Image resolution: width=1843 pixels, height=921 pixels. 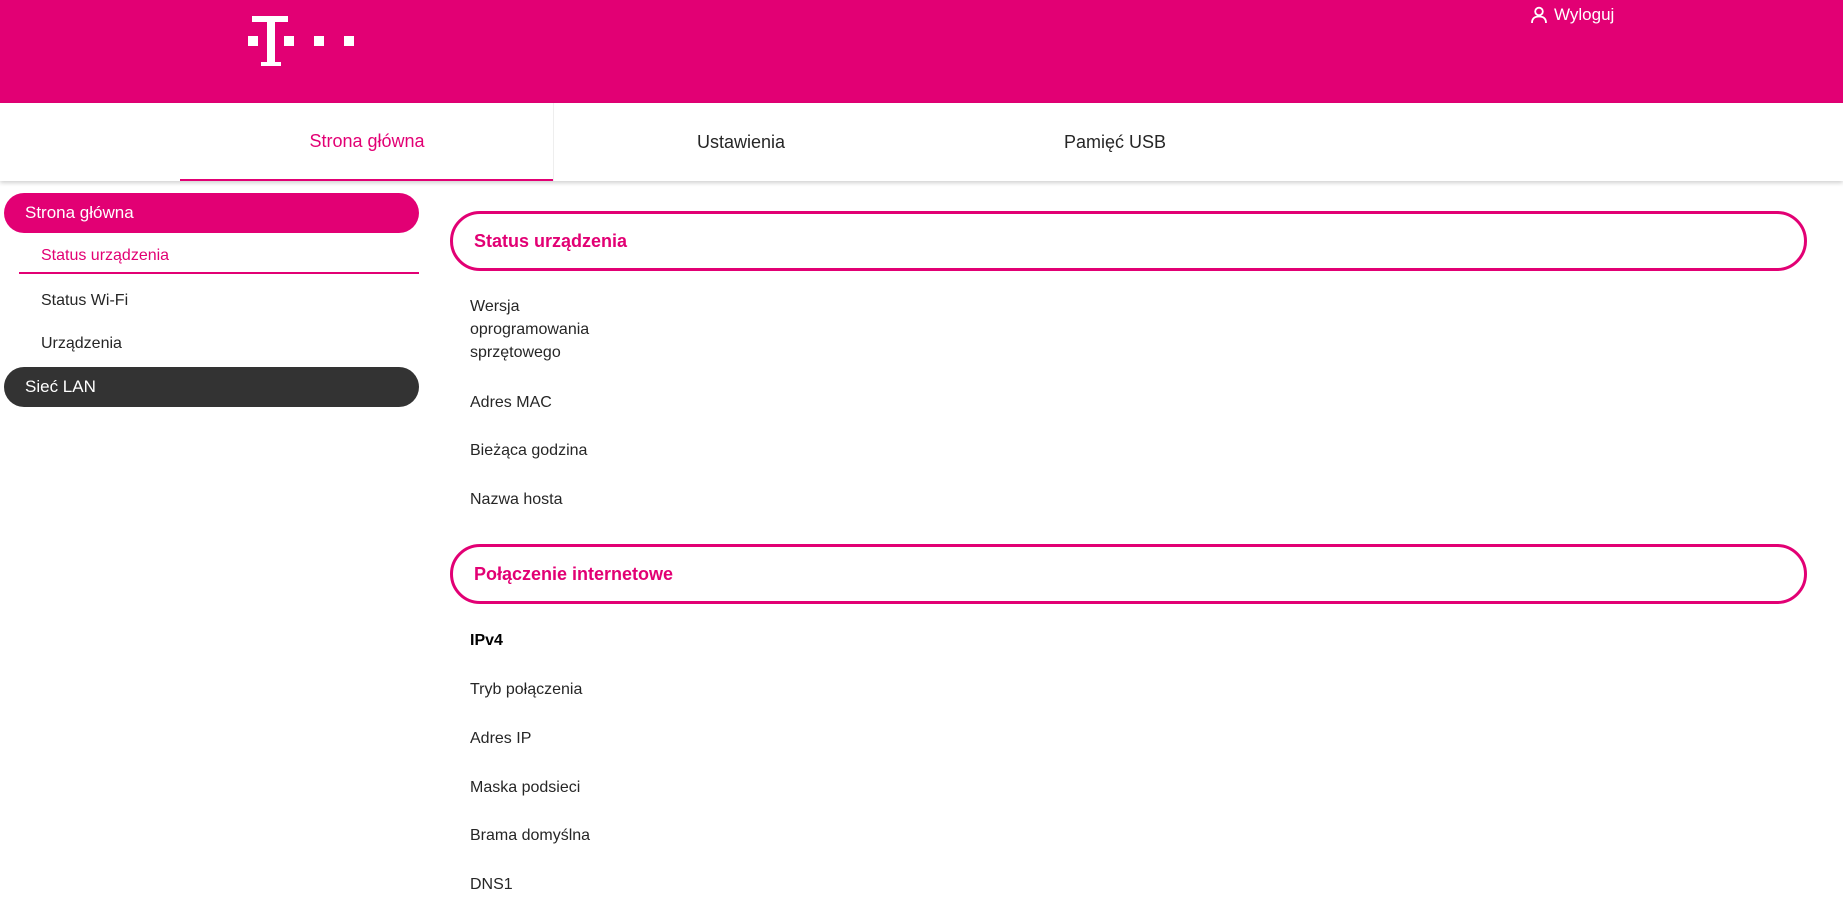 What do you see at coordinates (219, 301) in the screenshot?
I see `sidebar-item-wifi-status: Status Wi-Fi` at bounding box center [219, 301].